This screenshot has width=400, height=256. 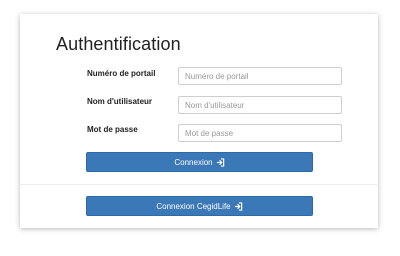 I want to click on page-title: Authentification, so click(x=118, y=44).